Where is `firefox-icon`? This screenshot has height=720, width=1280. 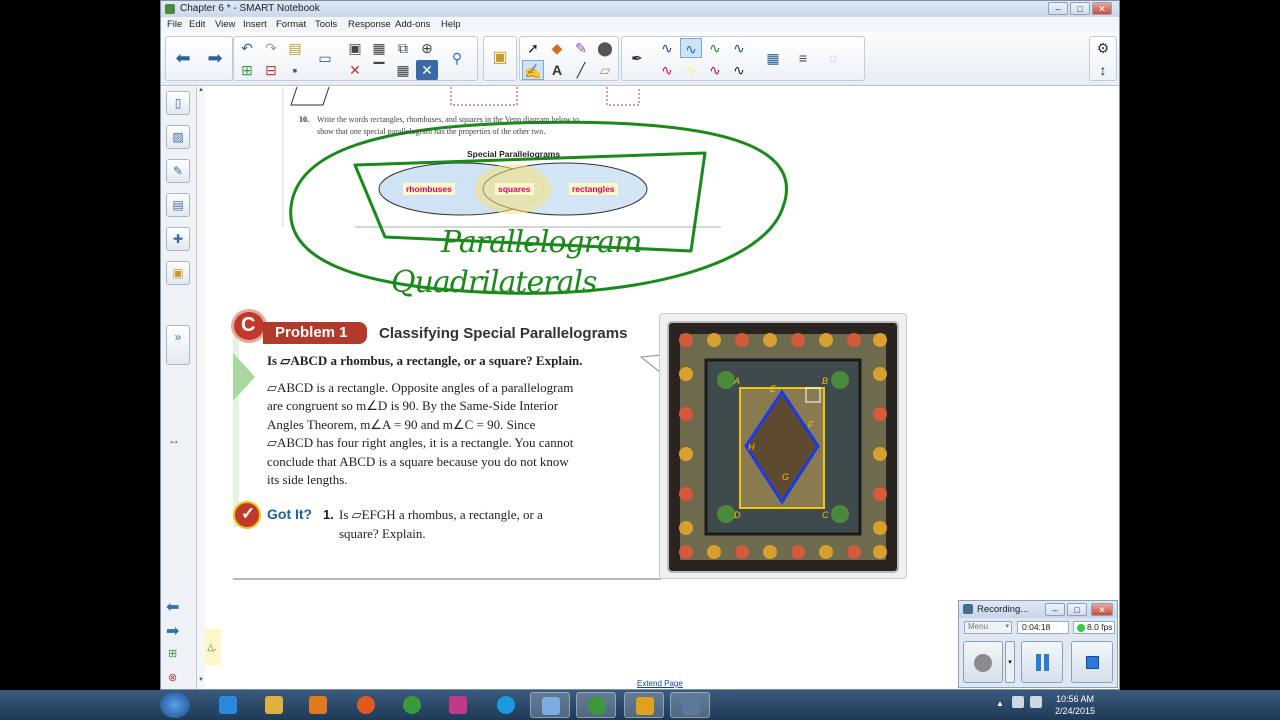 firefox-icon is located at coordinates (366, 705).